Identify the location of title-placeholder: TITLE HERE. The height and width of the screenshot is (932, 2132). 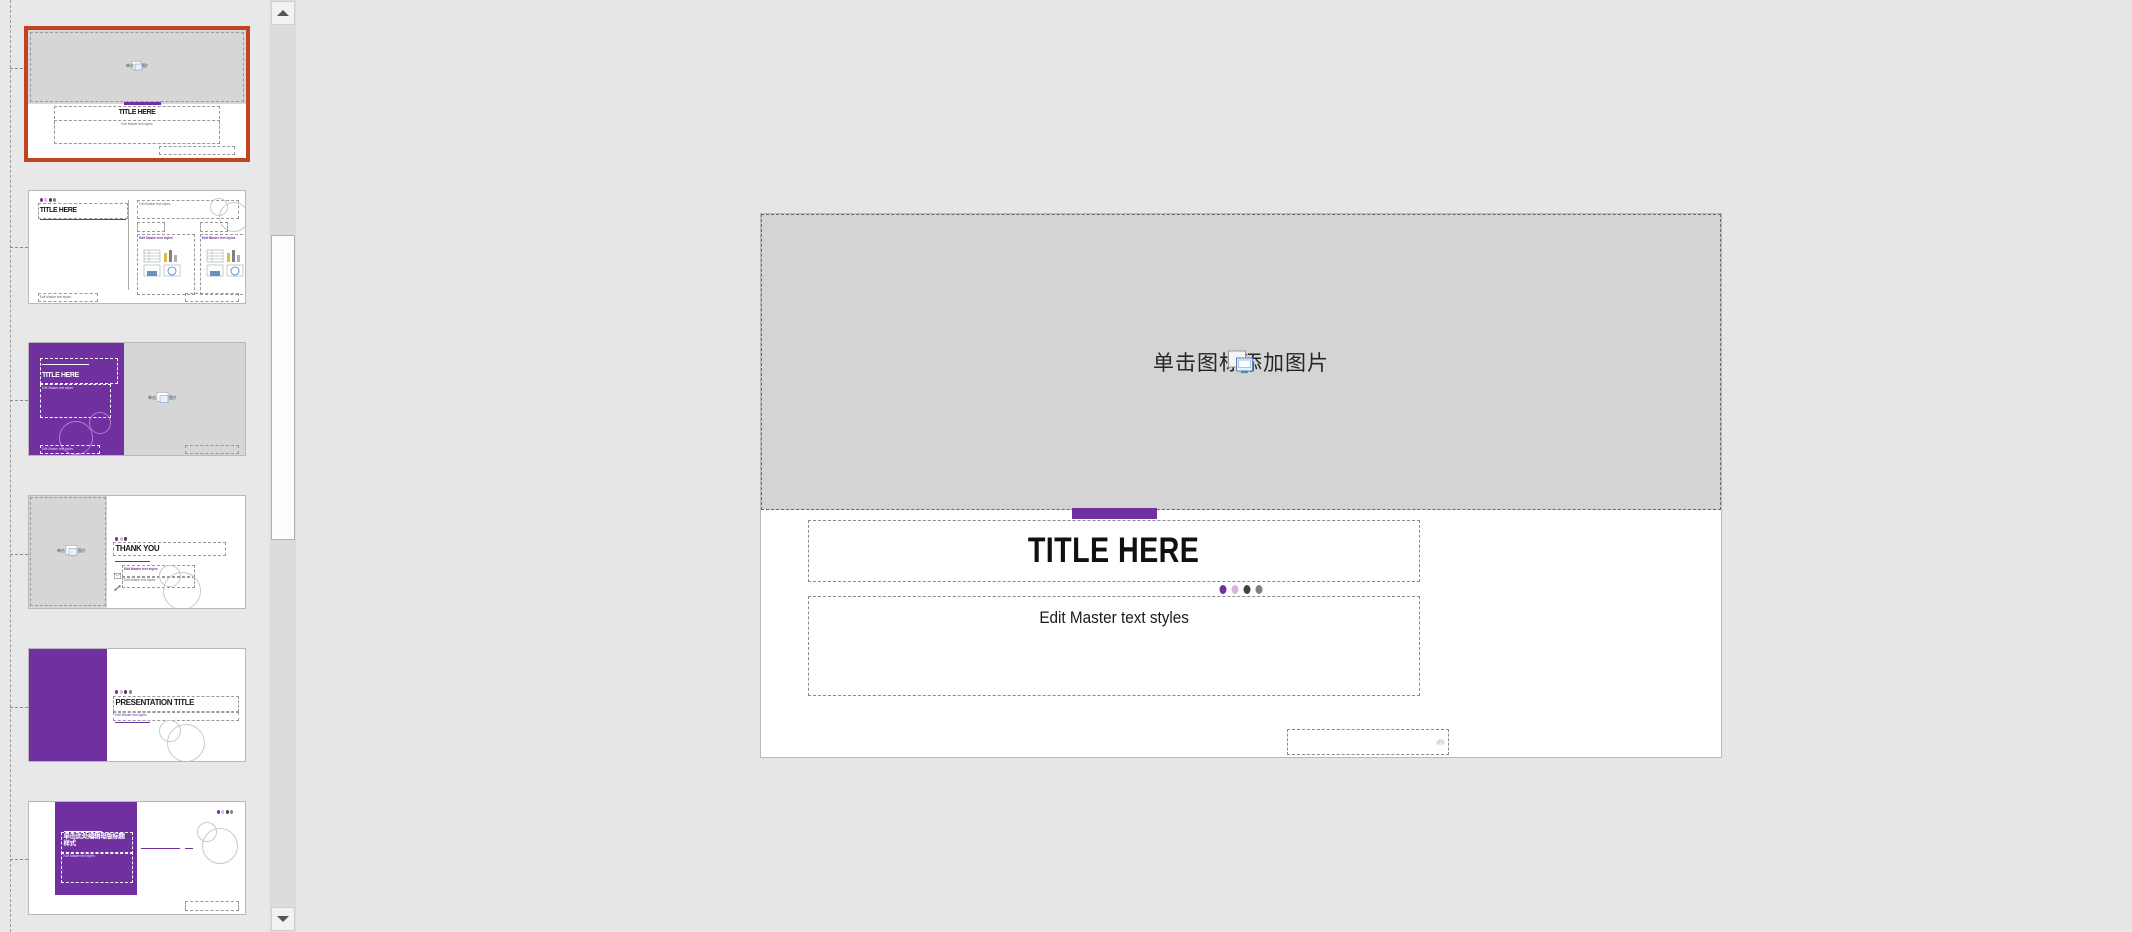
(1114, 551).